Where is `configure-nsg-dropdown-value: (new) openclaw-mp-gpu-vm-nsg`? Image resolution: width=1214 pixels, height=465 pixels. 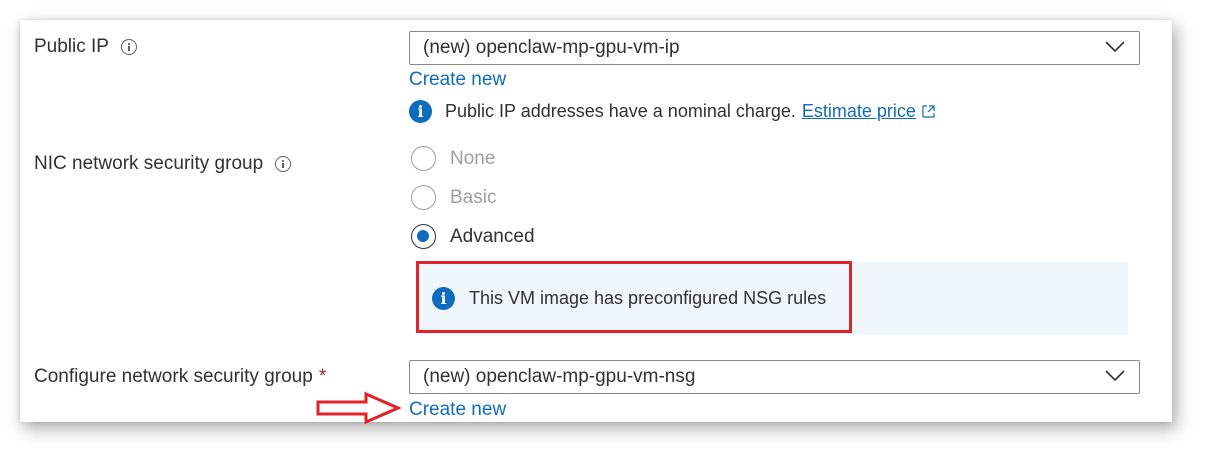 configure-nsg-dropdown-value: (new) openclaw-mp-gpu-vm-nsg is located at coordinates (559, 376).